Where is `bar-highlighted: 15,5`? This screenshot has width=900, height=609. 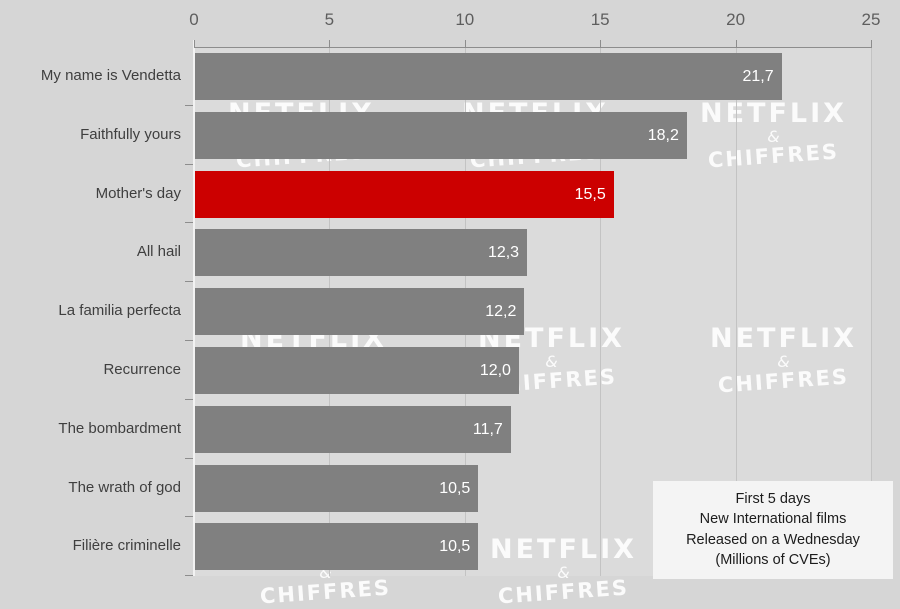
bar-highlighted: 15,5 is located at coordinates (404, 194).